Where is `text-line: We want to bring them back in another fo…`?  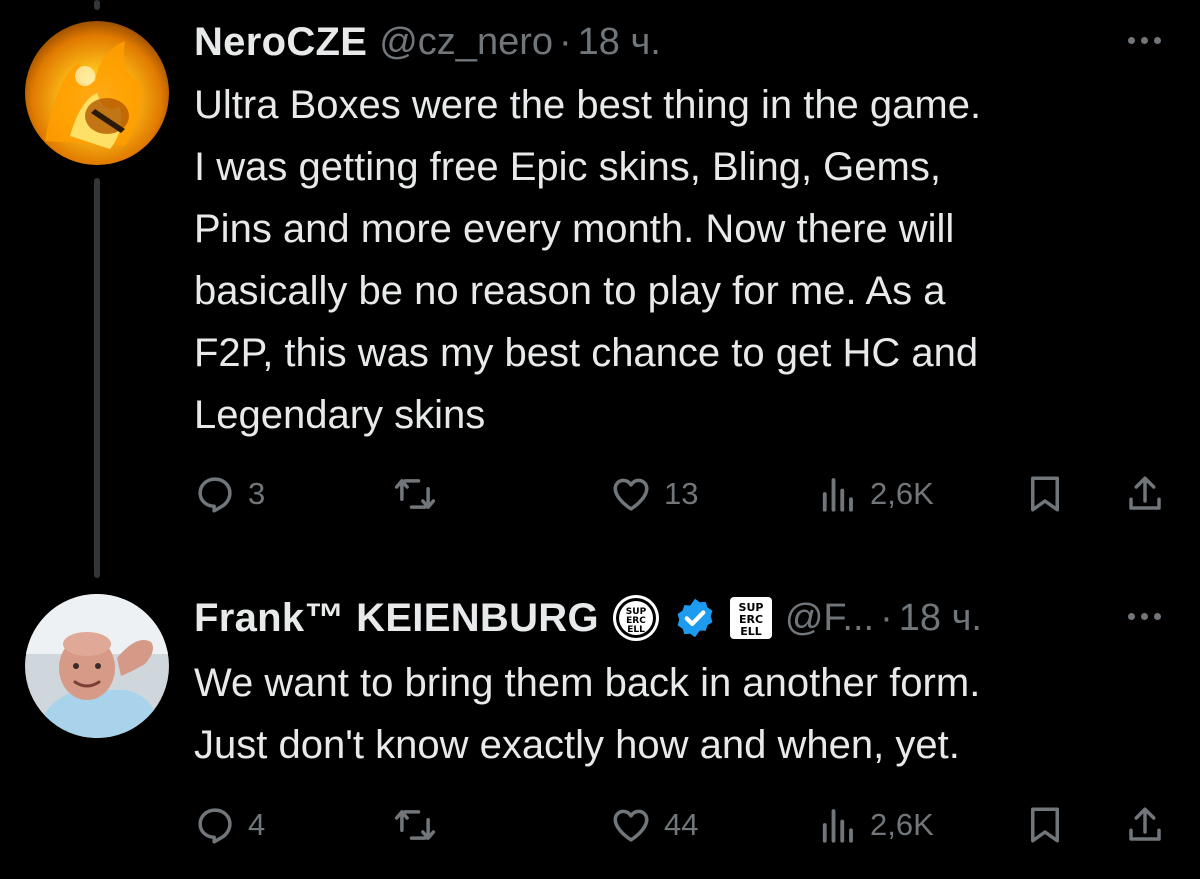 text-line: We want to bring them back in another fo… is located at coordinates (587, 683).